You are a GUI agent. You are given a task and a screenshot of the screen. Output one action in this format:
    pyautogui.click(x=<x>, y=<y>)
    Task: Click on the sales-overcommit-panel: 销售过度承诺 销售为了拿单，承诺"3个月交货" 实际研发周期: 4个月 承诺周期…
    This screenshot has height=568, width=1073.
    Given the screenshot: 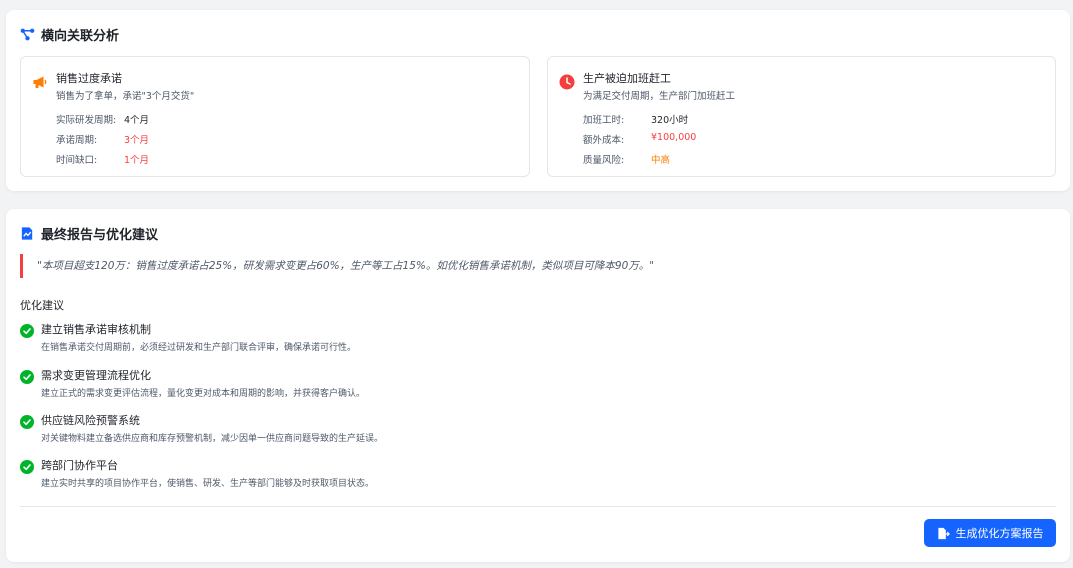 What is the action you would take?
    pyautogui.click(x=275, y=116)
    